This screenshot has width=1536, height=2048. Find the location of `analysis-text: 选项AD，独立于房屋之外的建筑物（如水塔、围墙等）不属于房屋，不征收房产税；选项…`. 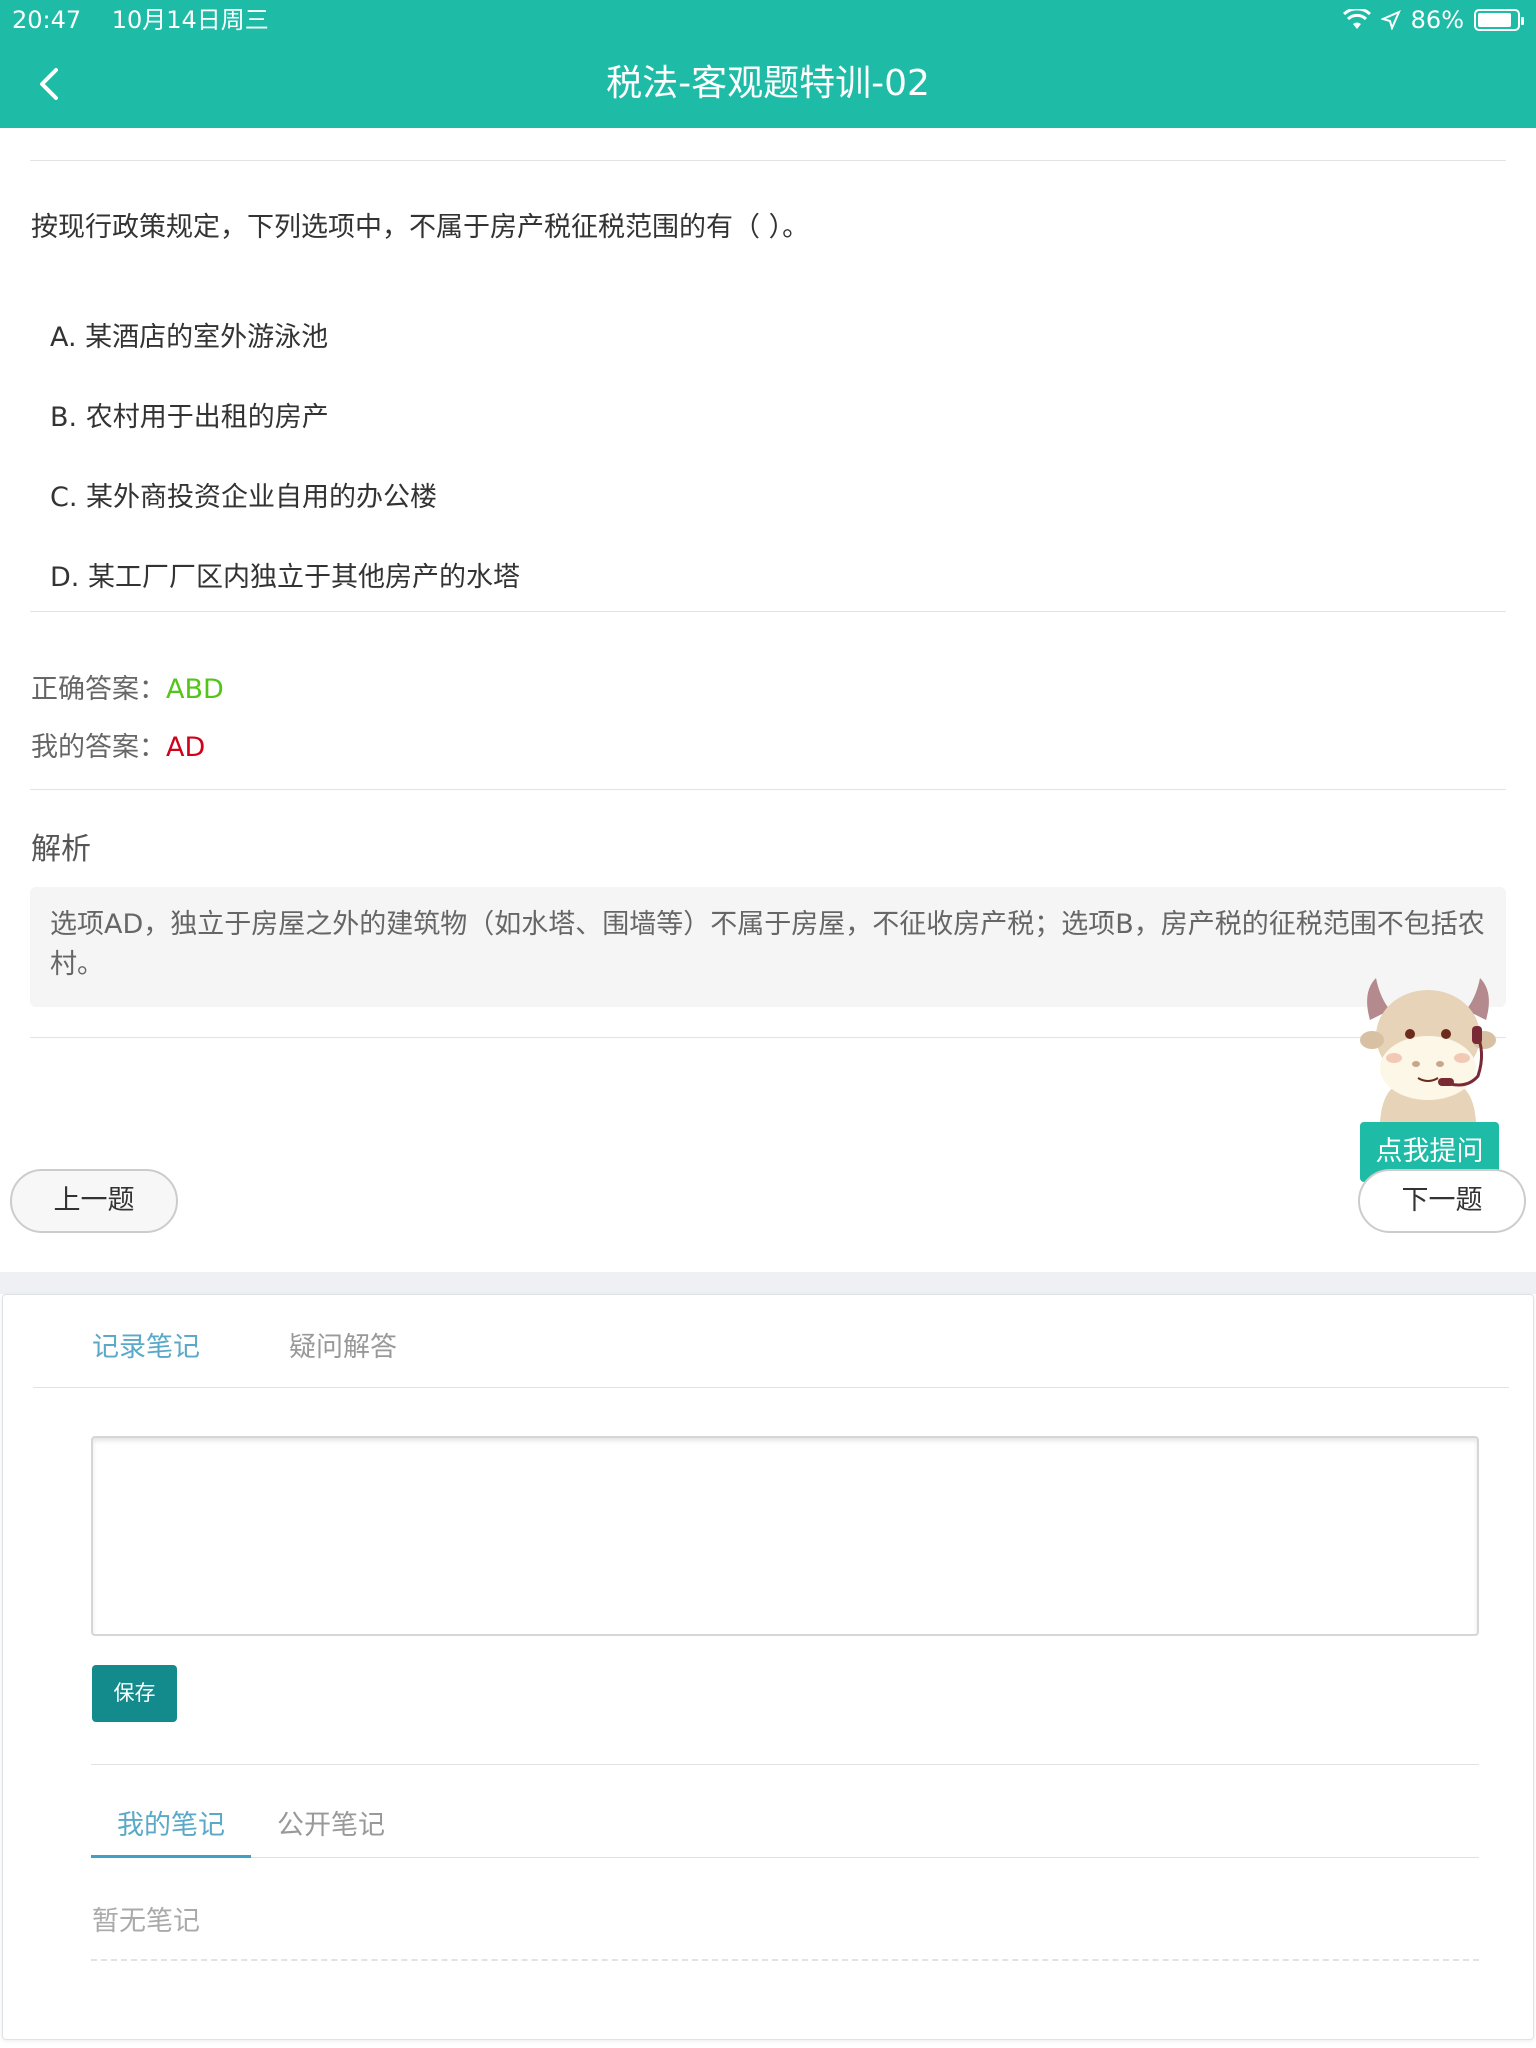

analysis-text: 选项AD，独立于房屋之外的建筑物（如水塔、围墙等）不属于房屋，不征收房产税；选项… is located at coordinates (768, 947).